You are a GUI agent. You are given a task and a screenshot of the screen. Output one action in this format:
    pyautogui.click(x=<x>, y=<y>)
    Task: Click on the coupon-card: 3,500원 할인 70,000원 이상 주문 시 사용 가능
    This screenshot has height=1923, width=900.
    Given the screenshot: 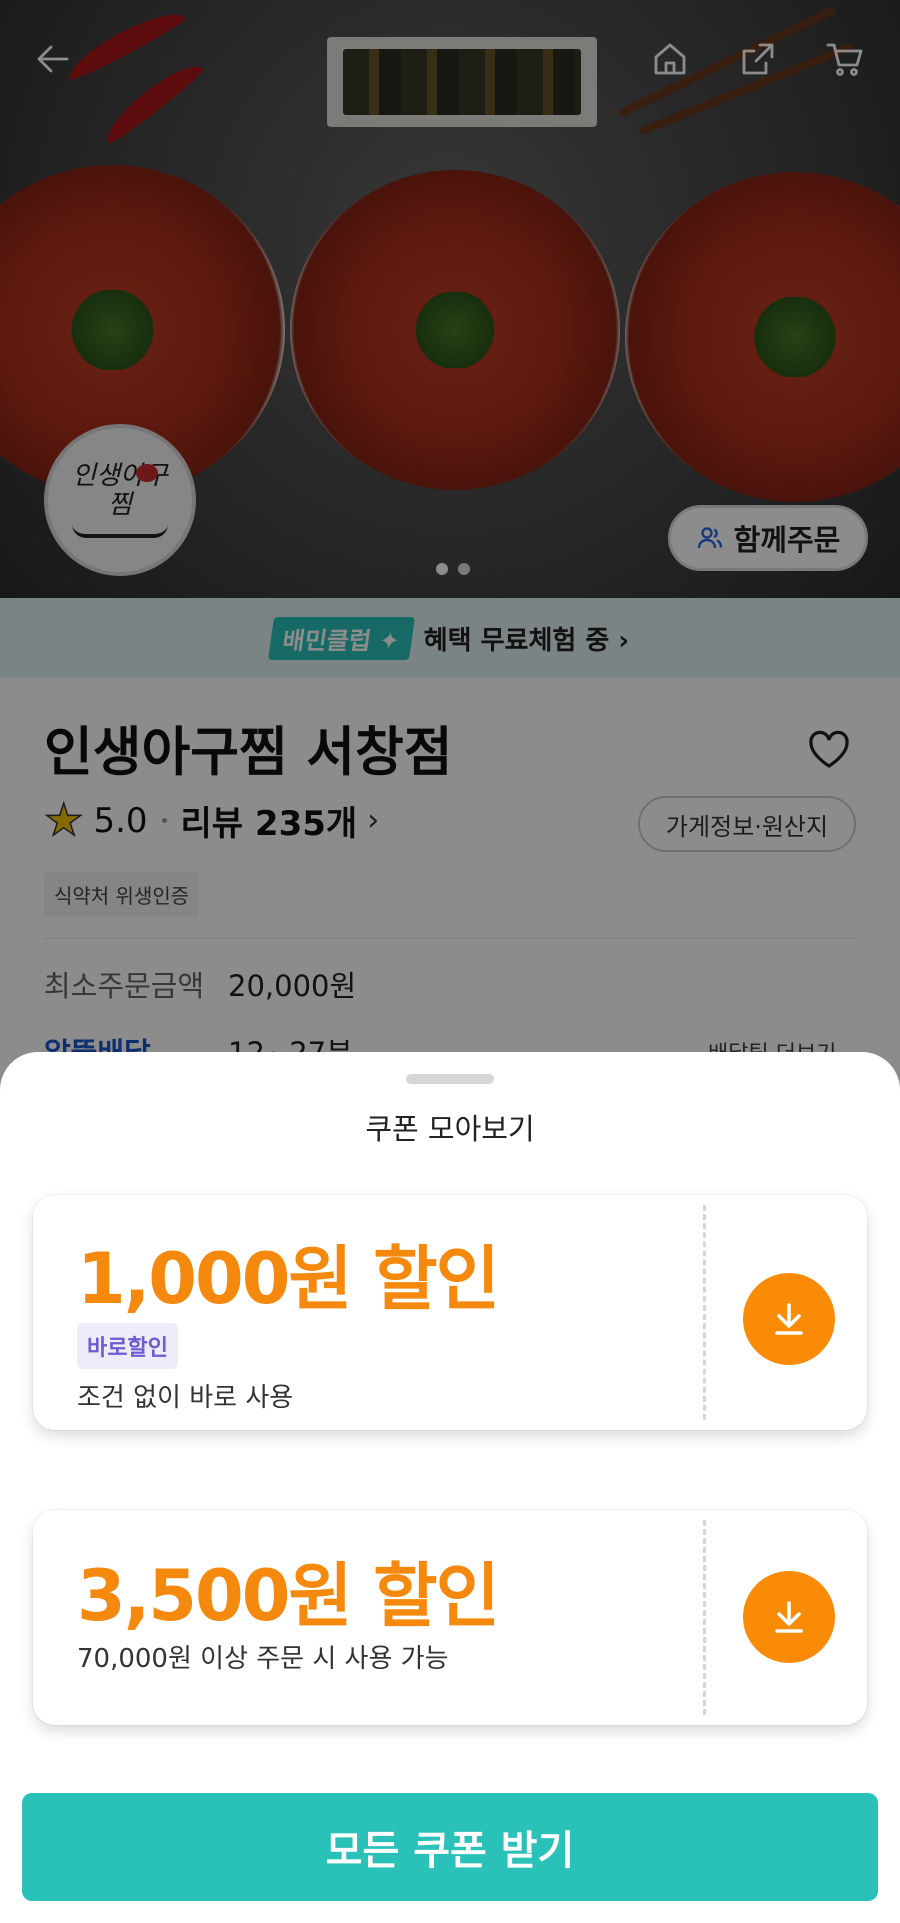 What is the action you would take?
    pyautogui.click(x=450, y=1617)
    